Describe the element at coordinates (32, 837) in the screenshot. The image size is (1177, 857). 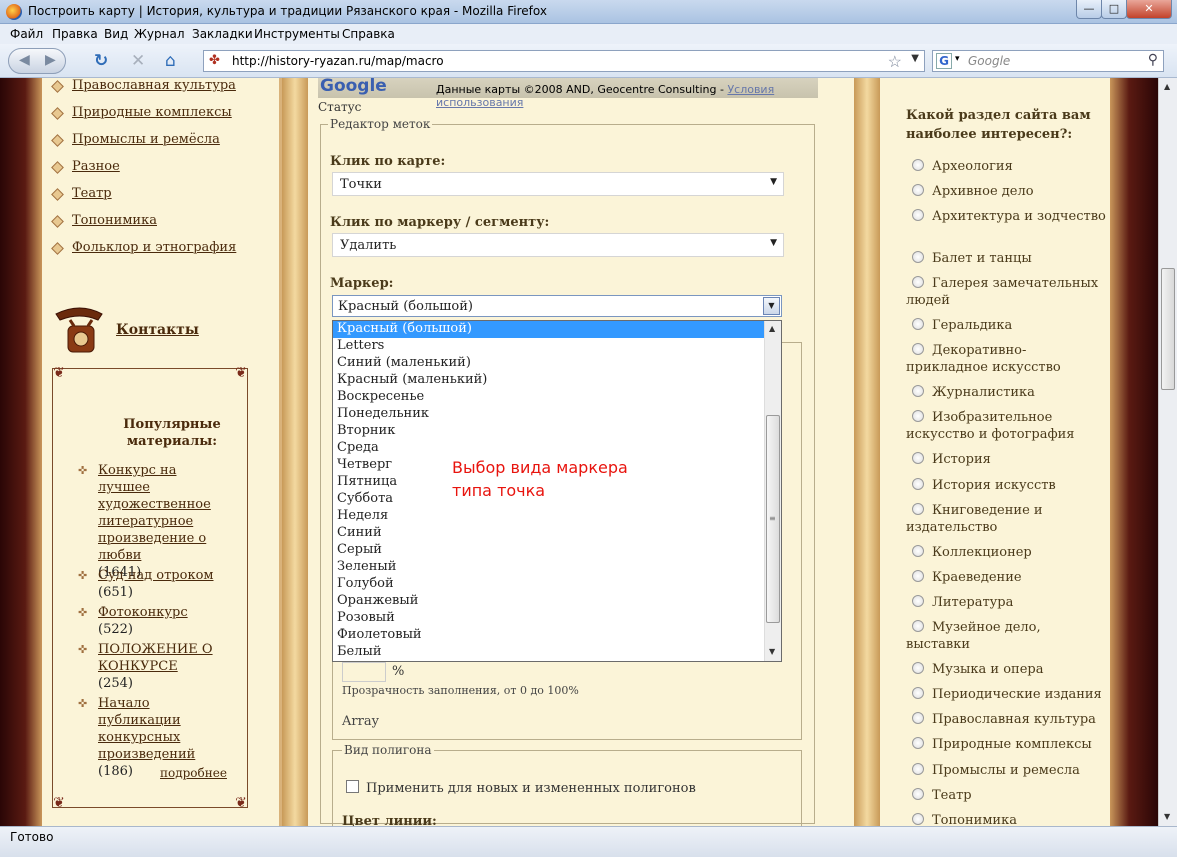
I see `status-text: Готово` at that location.